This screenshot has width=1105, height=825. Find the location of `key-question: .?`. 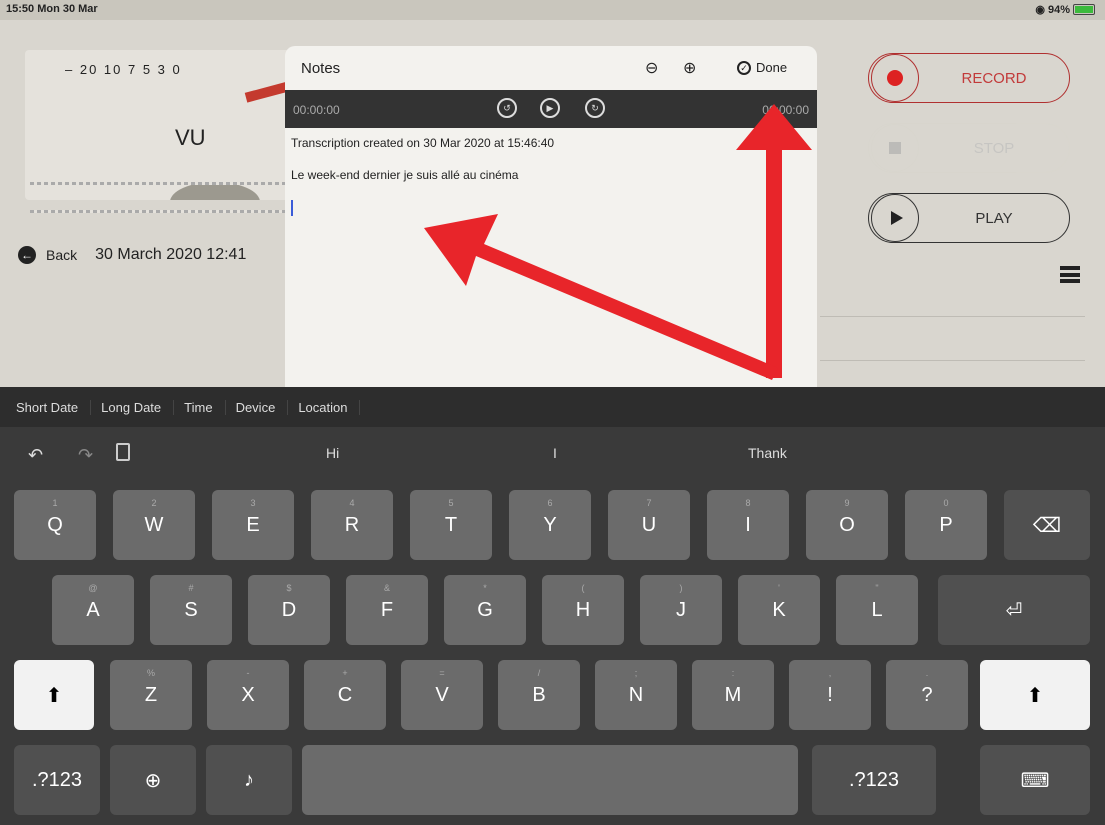

key-question: .? is located at coordinates (927, 695).